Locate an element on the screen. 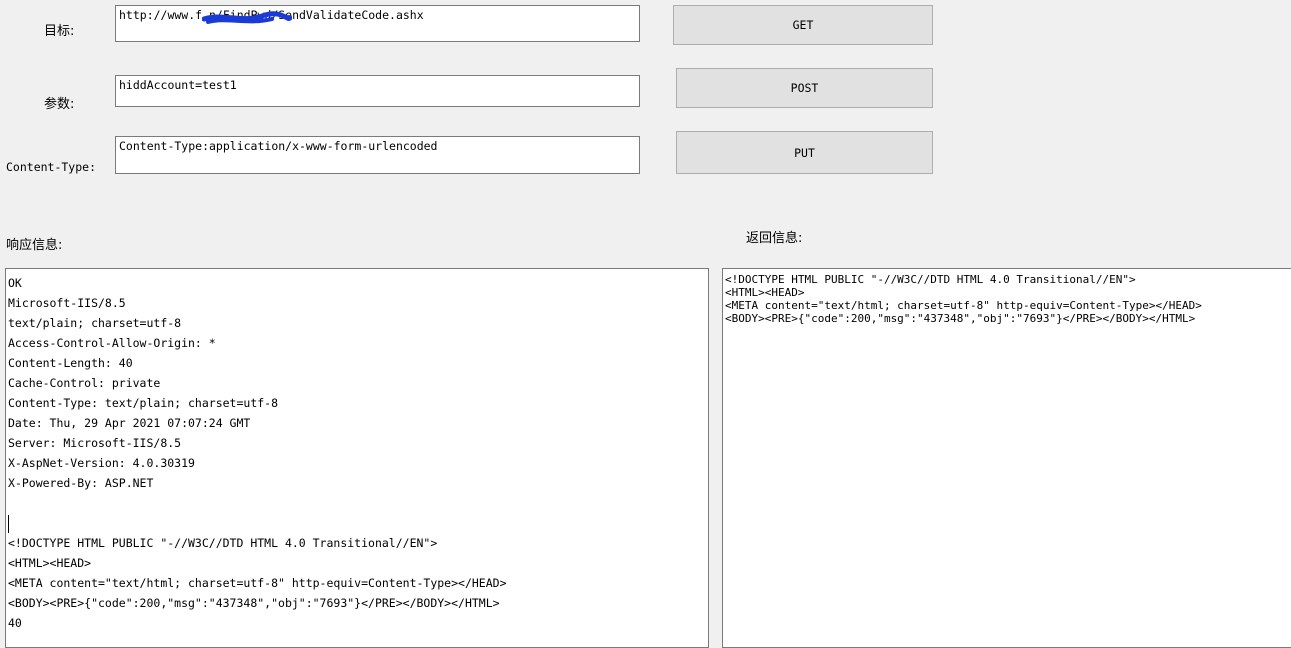 The width and height of the screenshot is (1291, 648). response-line: Content-Length: 40 is located at coordinates (70, 363).